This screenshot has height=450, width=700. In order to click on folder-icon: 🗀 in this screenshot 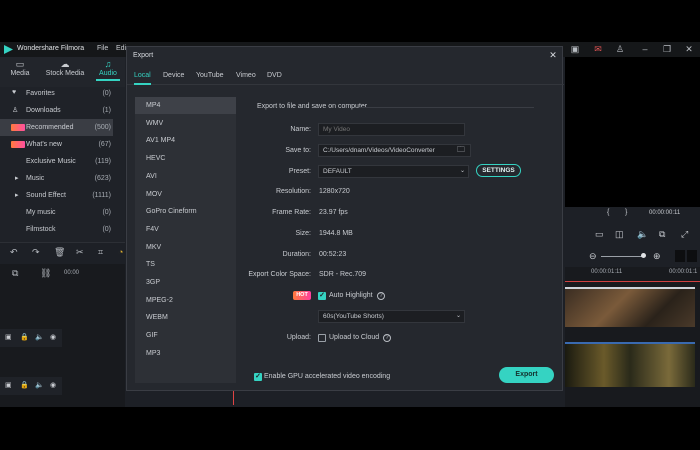, I will do `click(462, 149)`.